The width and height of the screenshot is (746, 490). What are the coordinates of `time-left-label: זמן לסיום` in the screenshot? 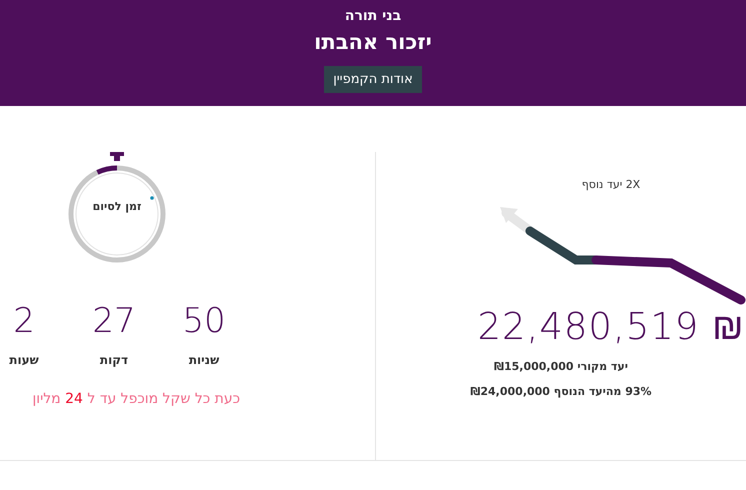 It's located at (117, 206).